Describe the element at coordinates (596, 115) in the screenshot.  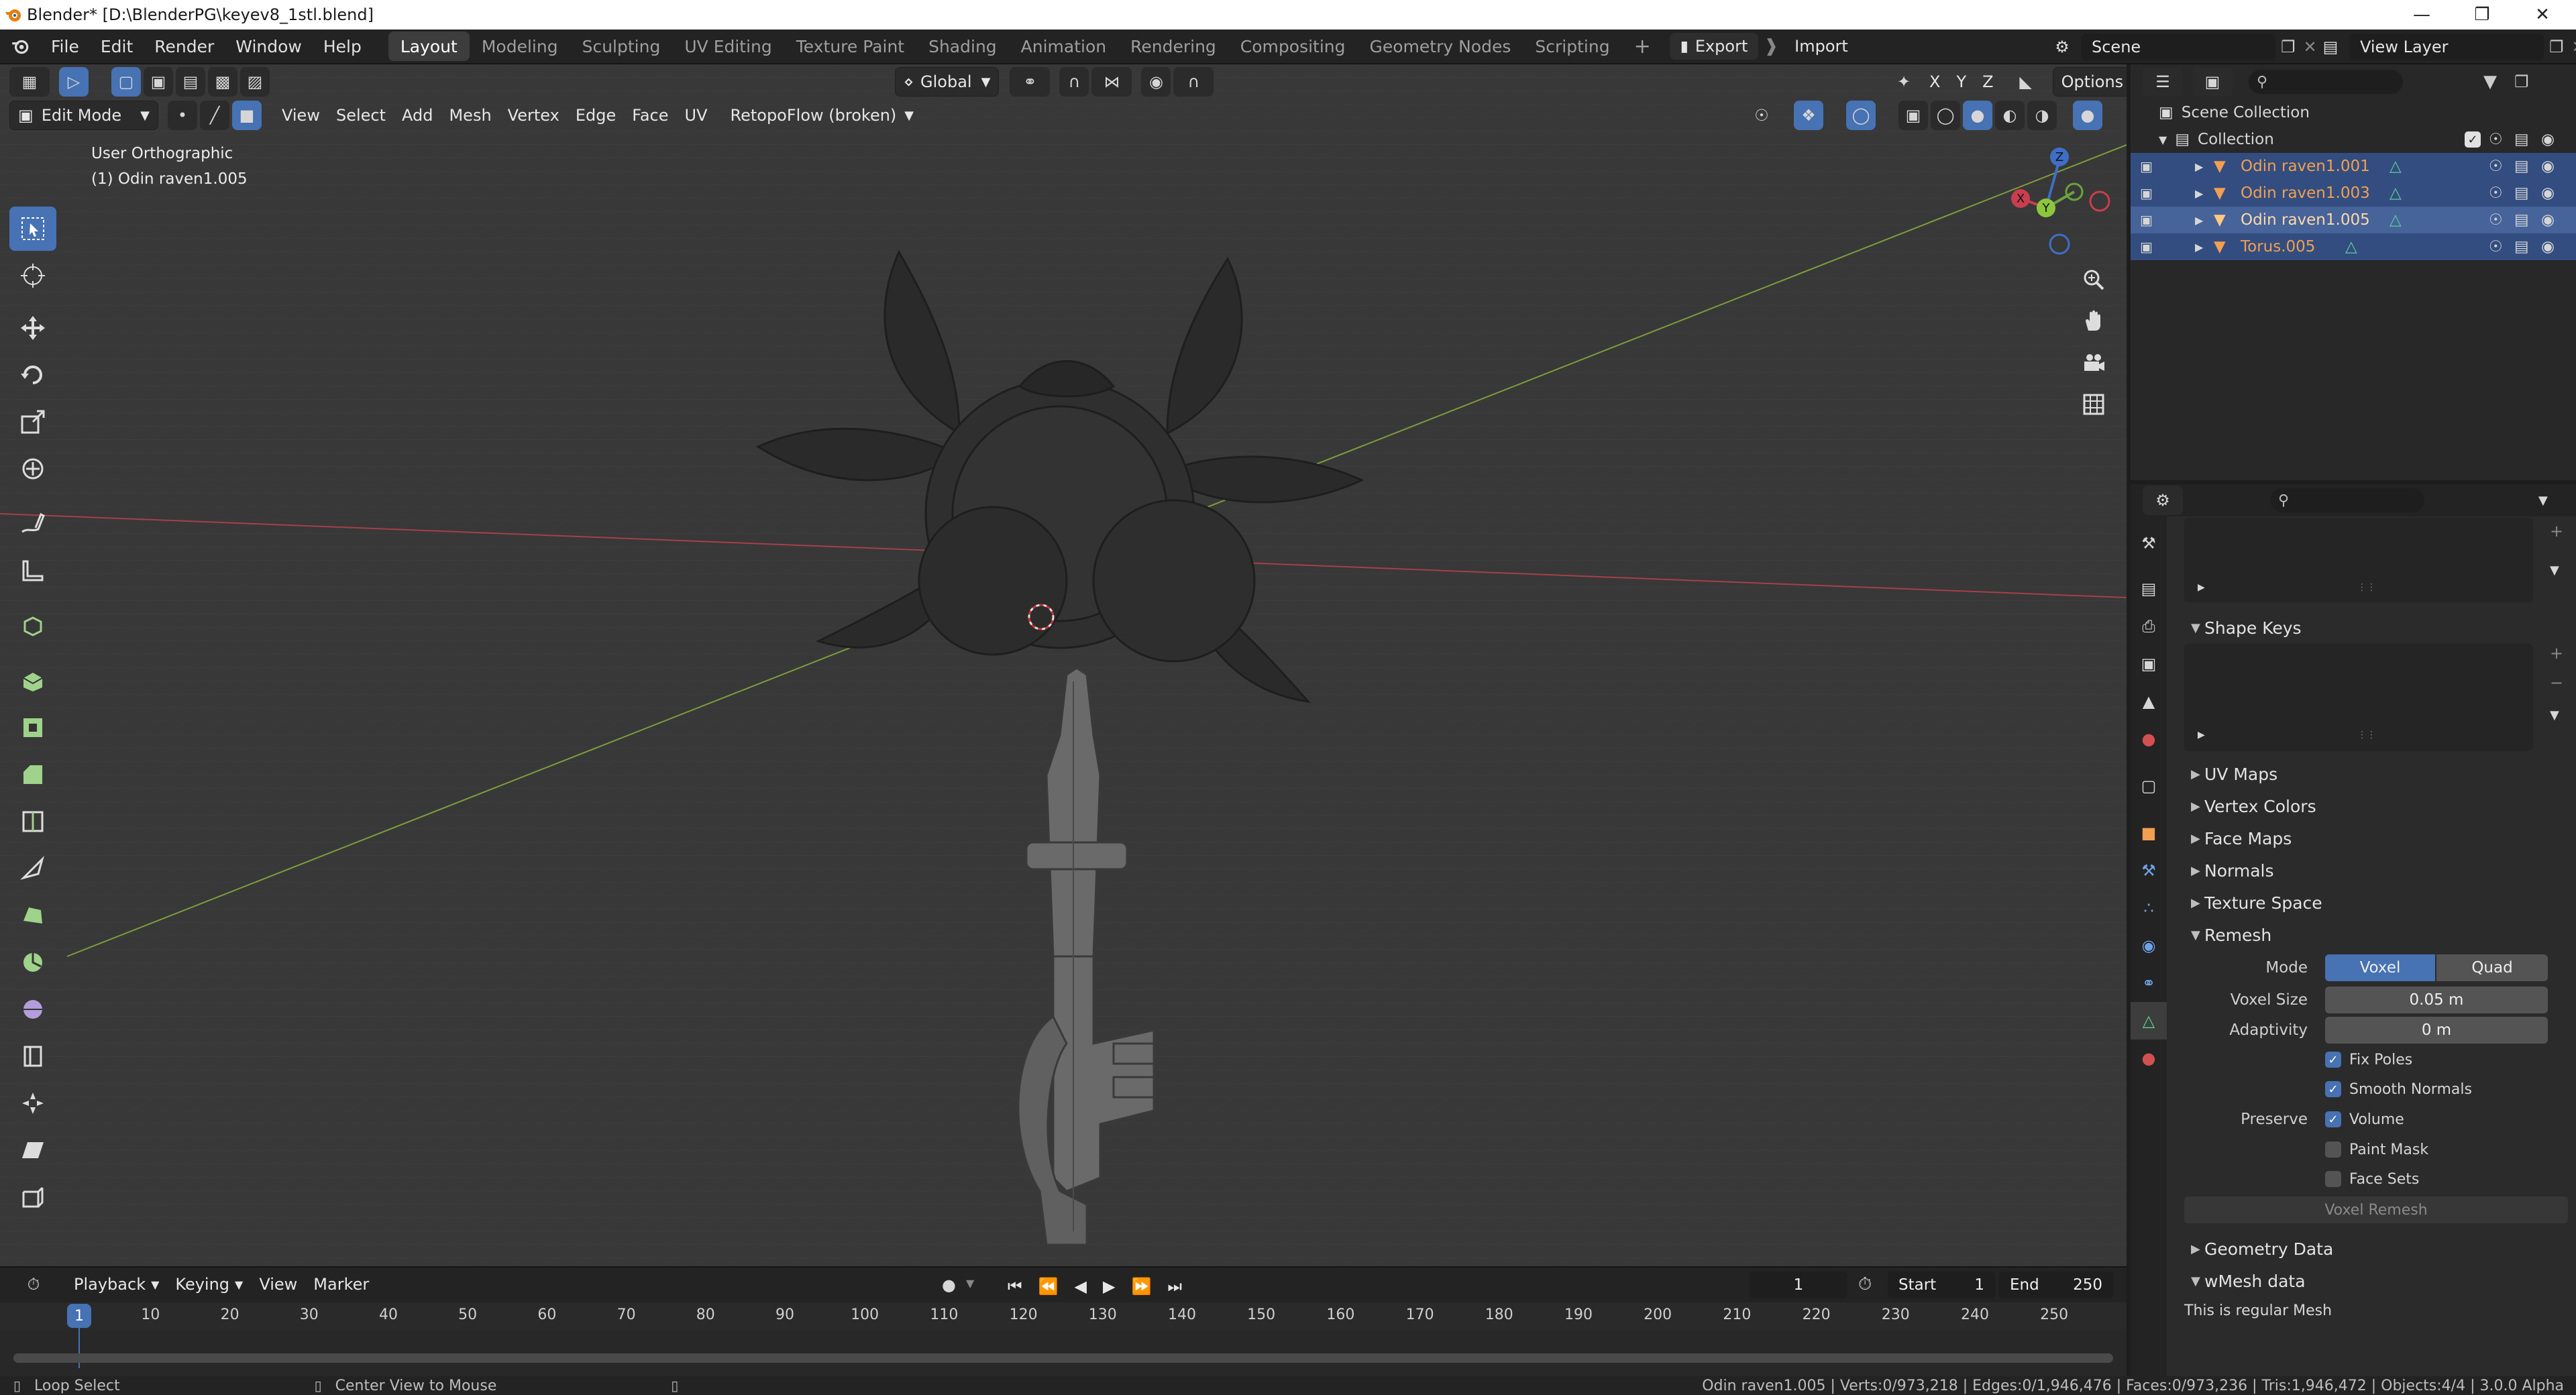
I see `menu-edge: Edge` at that location.